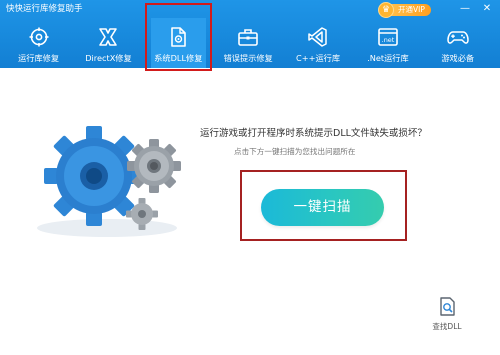 This screenshot has height=355, width=500. I want to click on crown-icon: ♛, so click(386, 9).